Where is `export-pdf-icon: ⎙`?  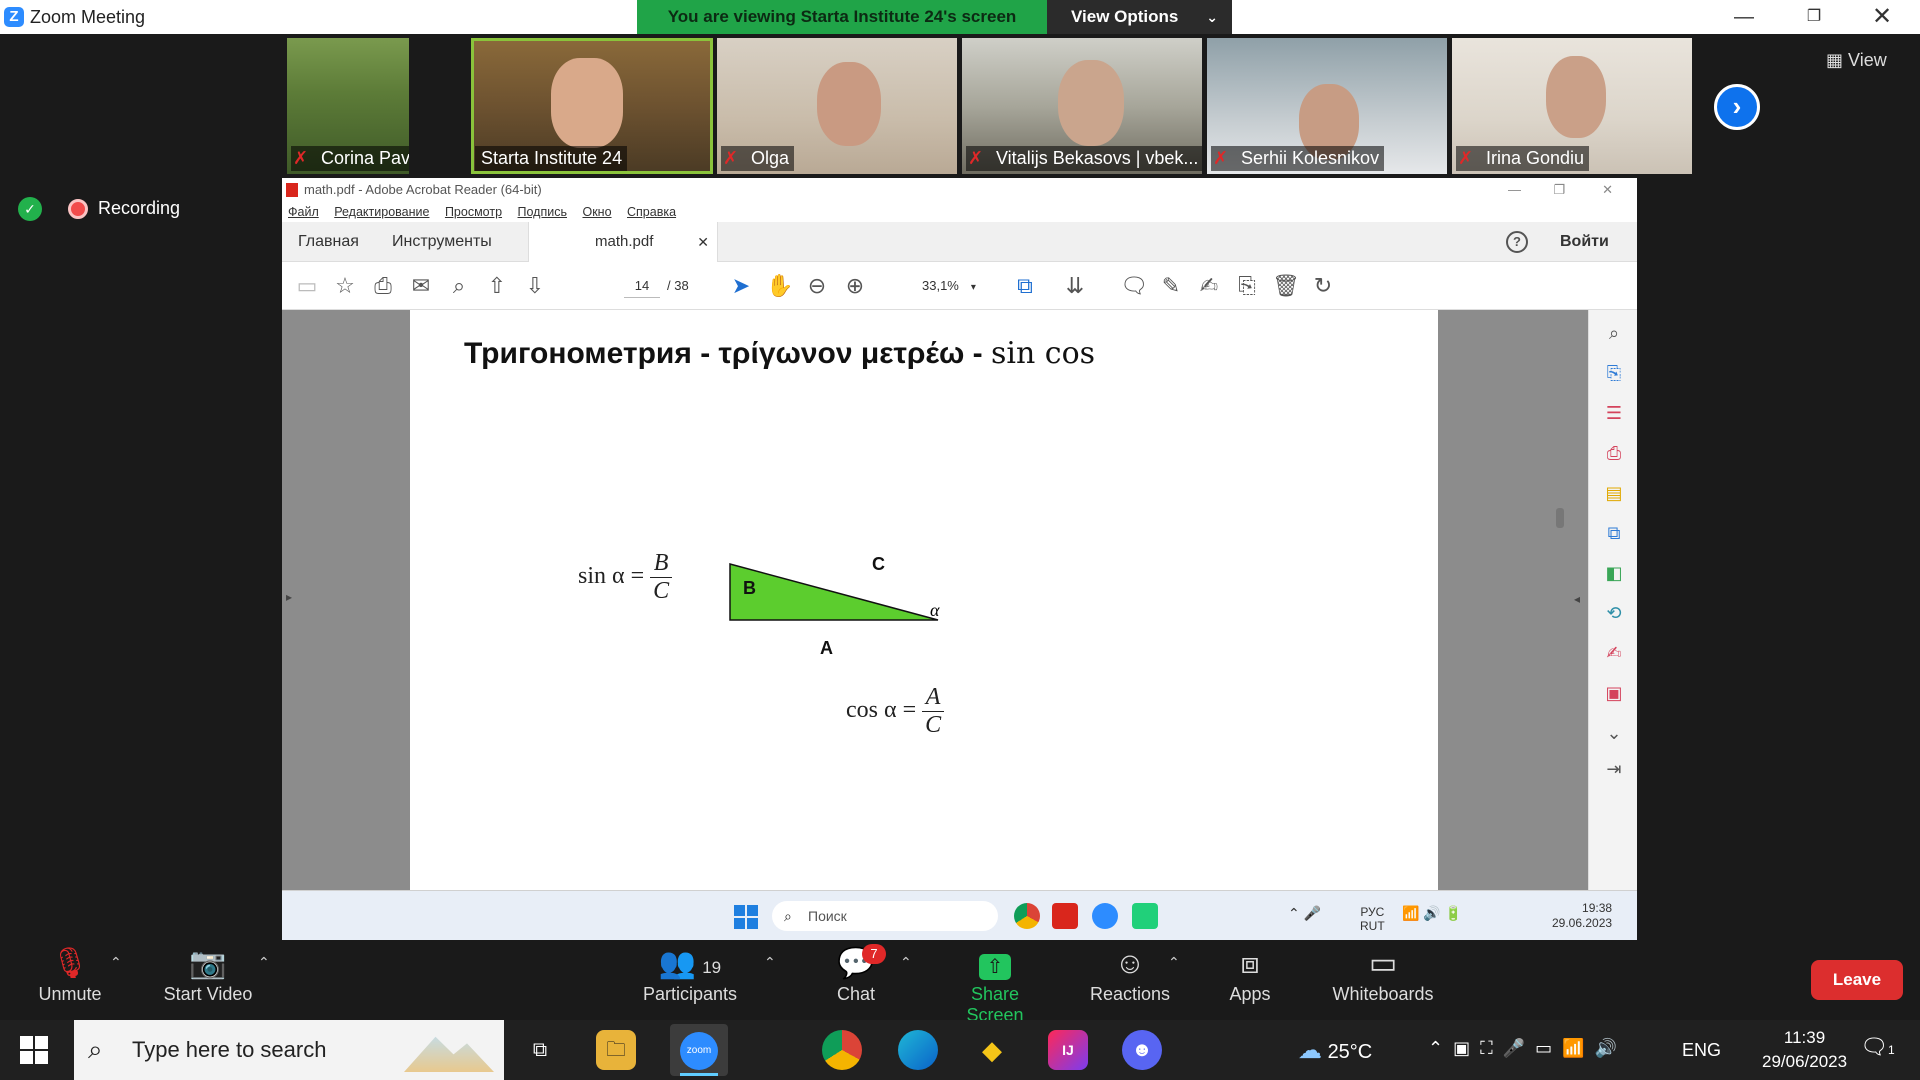 export-pdf-icon: ⎙ is located at coordinates (1614, 453).